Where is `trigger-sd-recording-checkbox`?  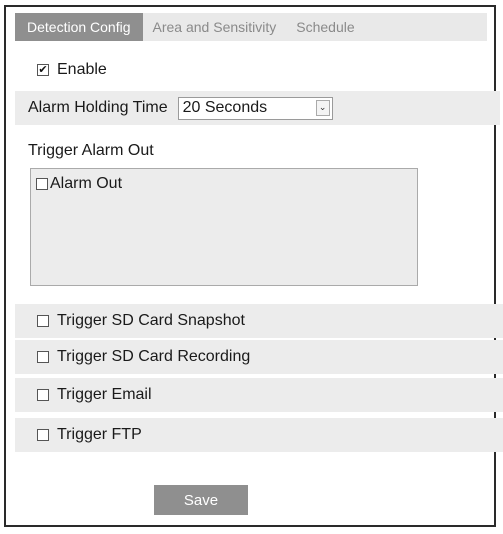 trigger-sd-recording-checkbox is located at coordinates (43, 357).